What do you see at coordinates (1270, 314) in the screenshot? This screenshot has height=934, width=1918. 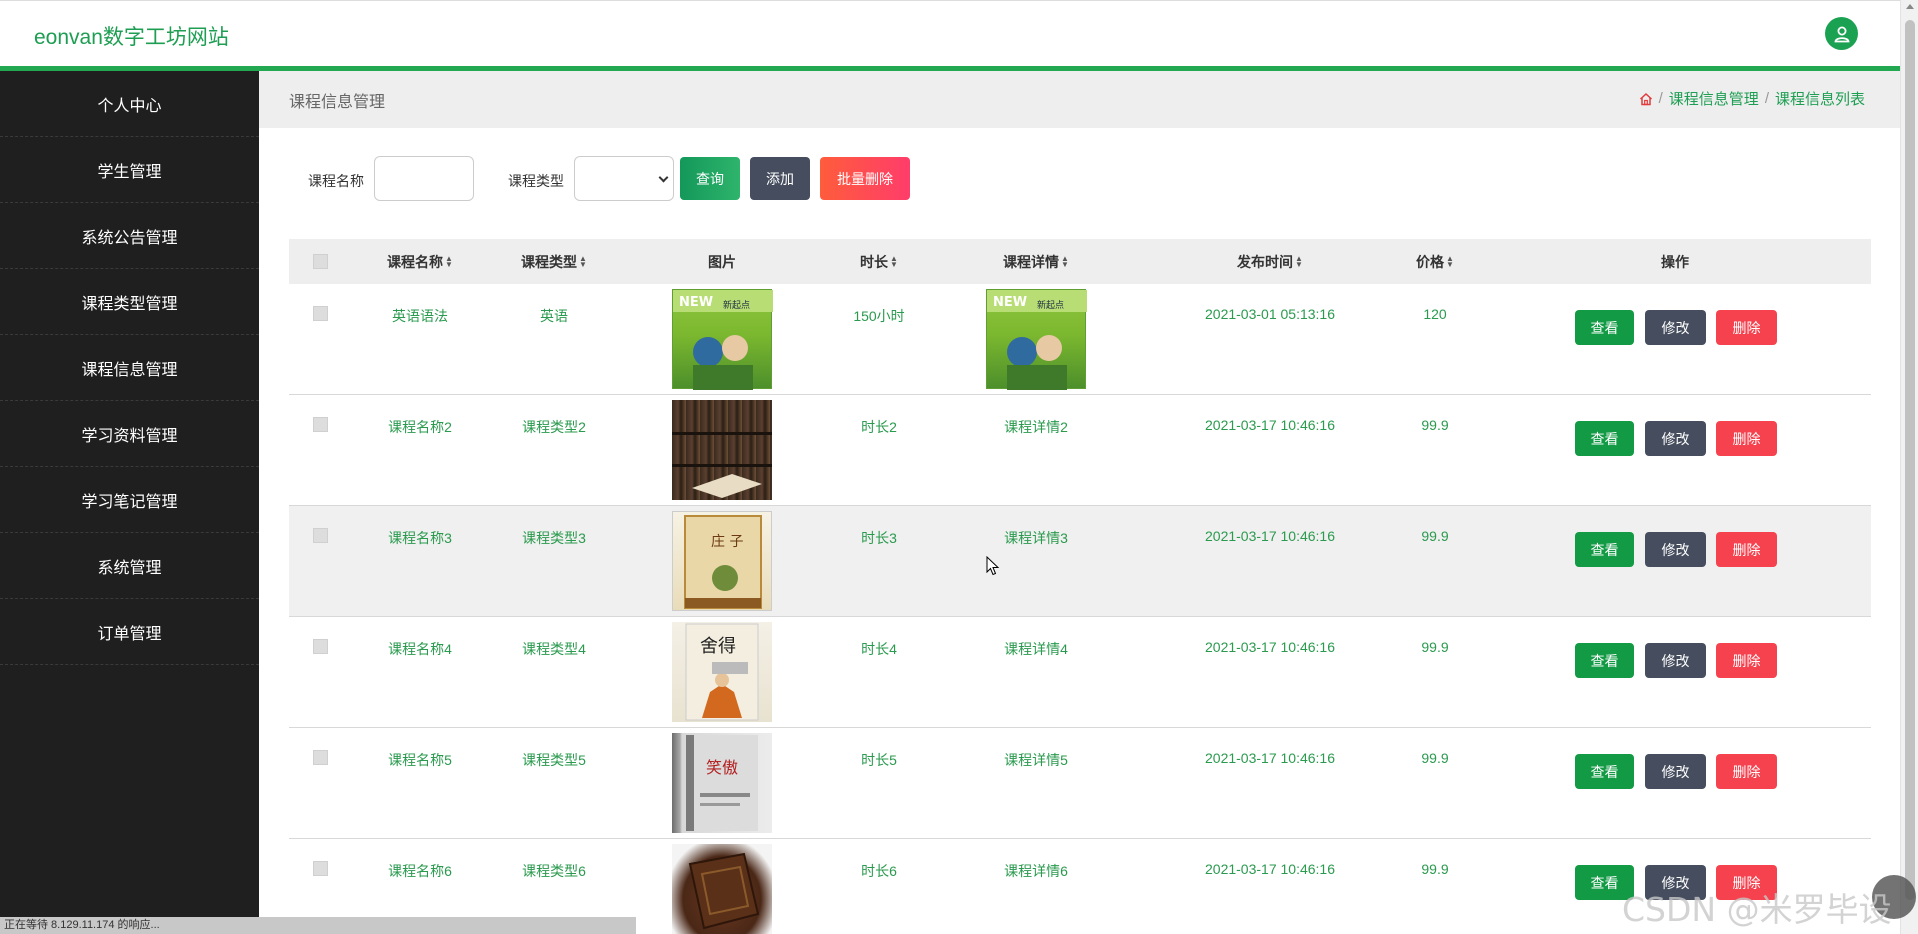 I see `cell-time: 2021-03-01 05:13:16` at bounding box center [1270, 314].